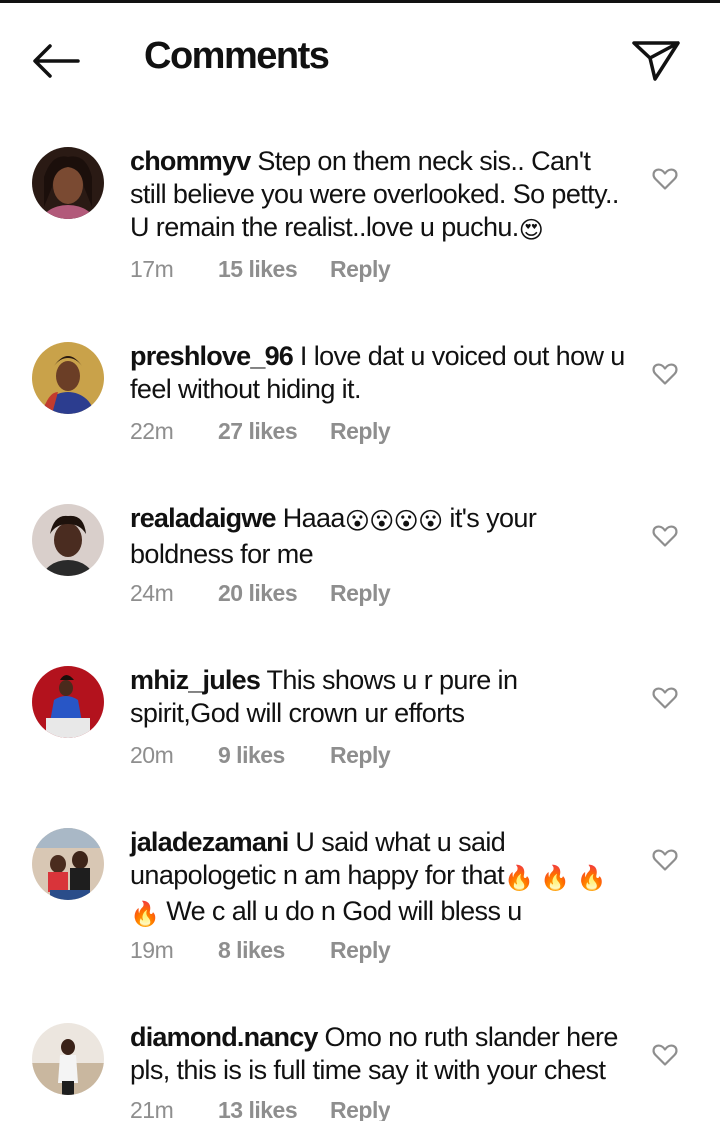 This screenshot has height=1121, width=720. What do you see at coordinates (393, 521) in the screenshot?
I see `astonished-emoji: 😮😮😮😮` at bounding box center [393, 521].